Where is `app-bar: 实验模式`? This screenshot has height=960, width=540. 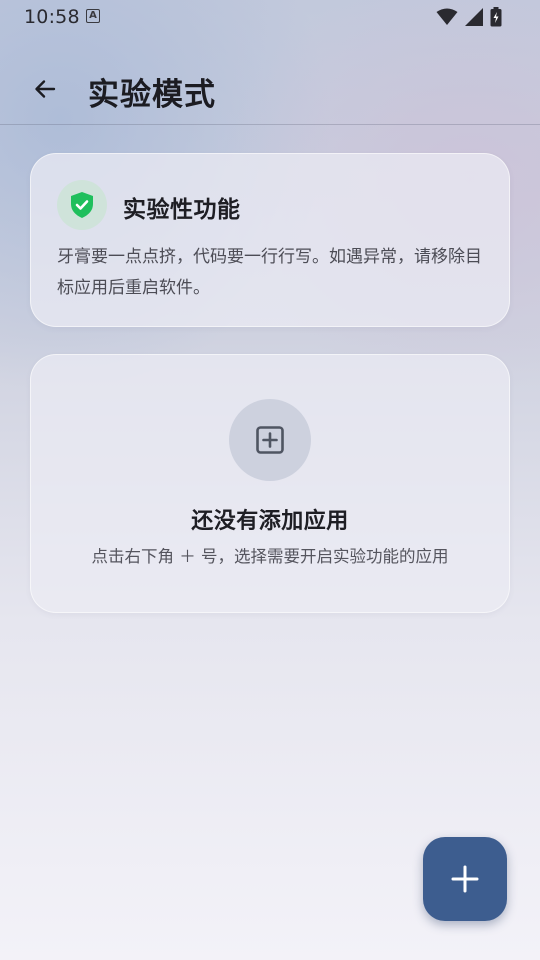
app-bar: 实验模式 is located at coordinates (270, 90).